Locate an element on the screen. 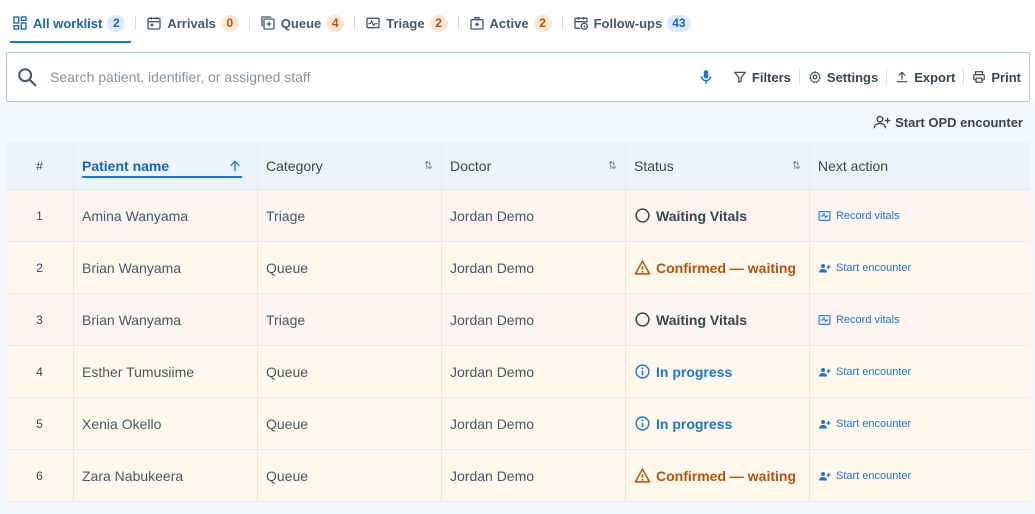  tab-triage: Triage 2 is located at coordinates (406, 23).